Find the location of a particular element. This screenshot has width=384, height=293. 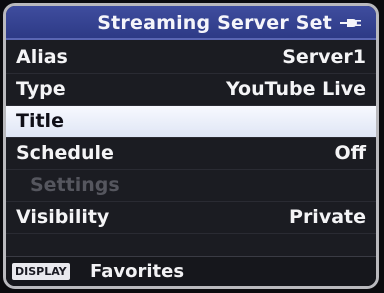

menu-item-schedule: Schedule Off is located at coordinates (191, 154).